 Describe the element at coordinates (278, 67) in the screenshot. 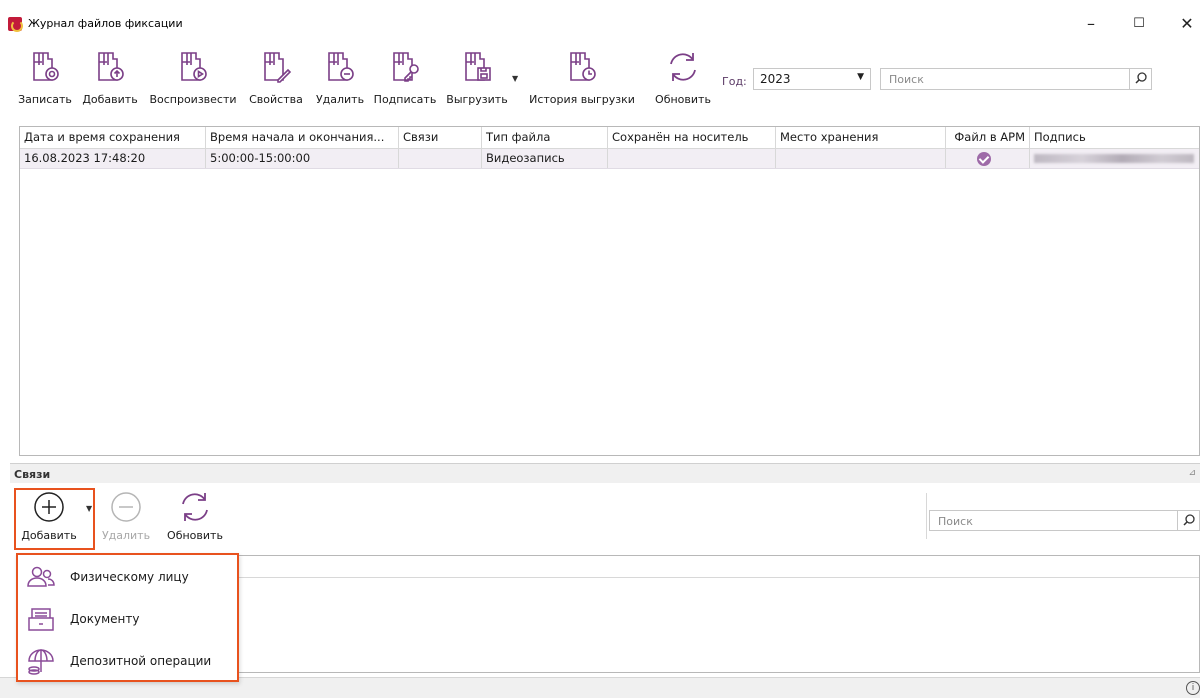

I see `film-edit-icon` at that location.